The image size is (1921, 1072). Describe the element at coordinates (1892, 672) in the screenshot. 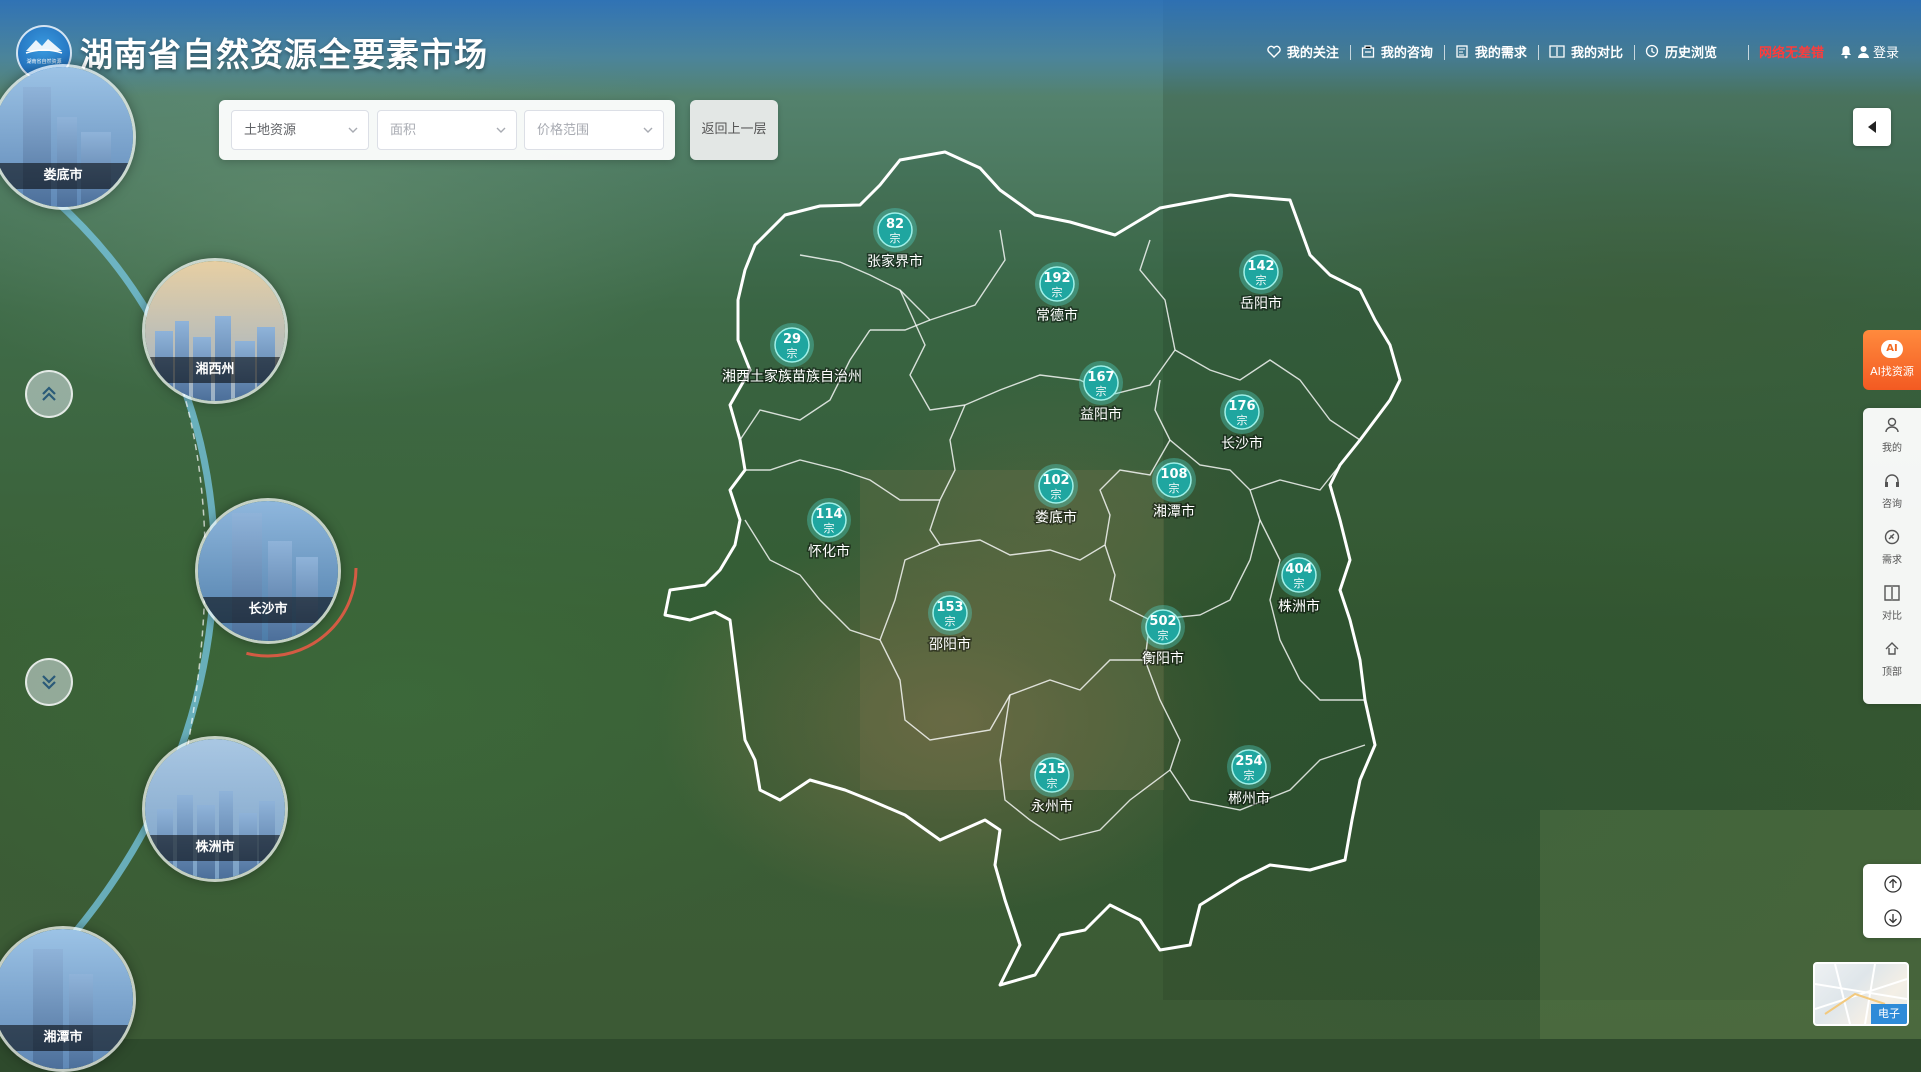

I see `tool-label: 顶部` at that location.